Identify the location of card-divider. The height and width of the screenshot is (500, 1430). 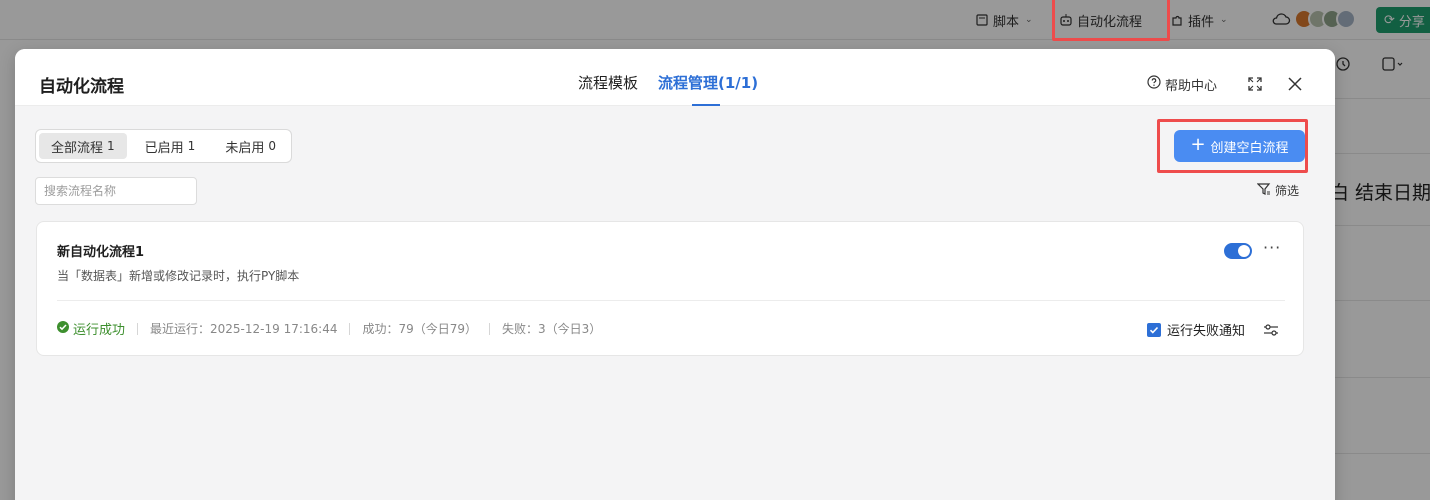
(671, 300).